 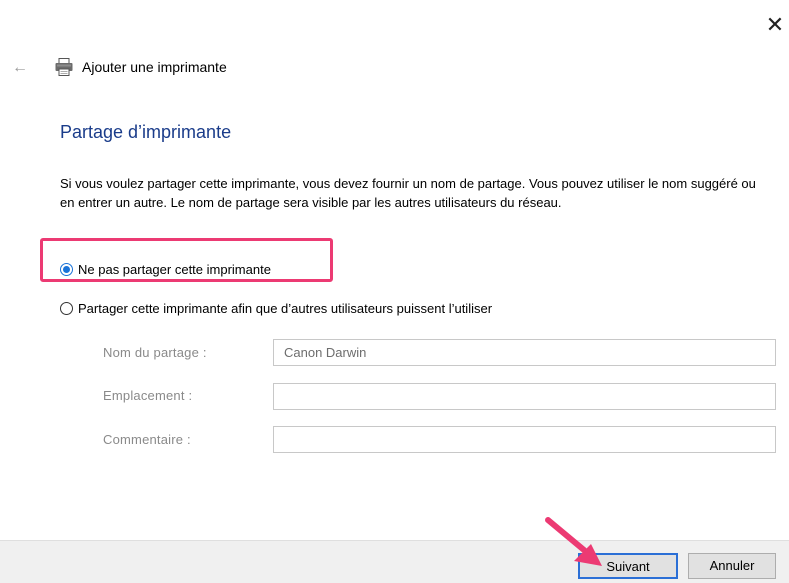 I want to click on pointer-arrow-icon, so click(x=573, y=541).